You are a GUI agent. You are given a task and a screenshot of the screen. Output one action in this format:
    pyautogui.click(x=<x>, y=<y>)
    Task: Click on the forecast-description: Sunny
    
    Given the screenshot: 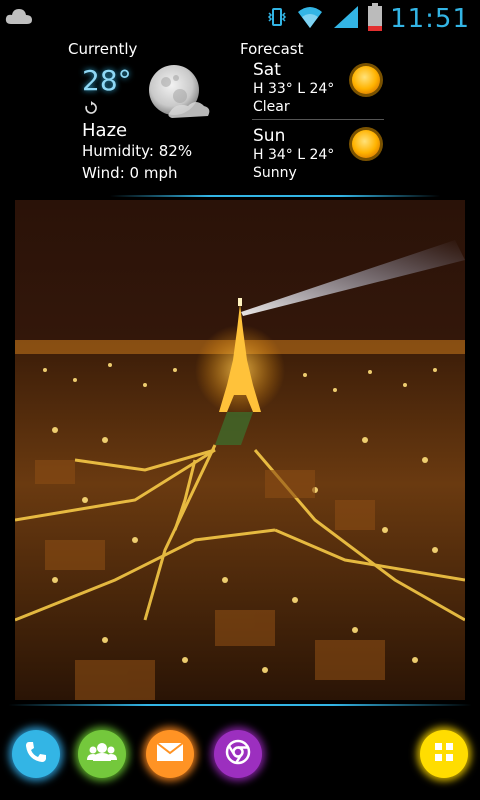 What is the action you would take?
    pyautogui.click(x=275, y=173)
    